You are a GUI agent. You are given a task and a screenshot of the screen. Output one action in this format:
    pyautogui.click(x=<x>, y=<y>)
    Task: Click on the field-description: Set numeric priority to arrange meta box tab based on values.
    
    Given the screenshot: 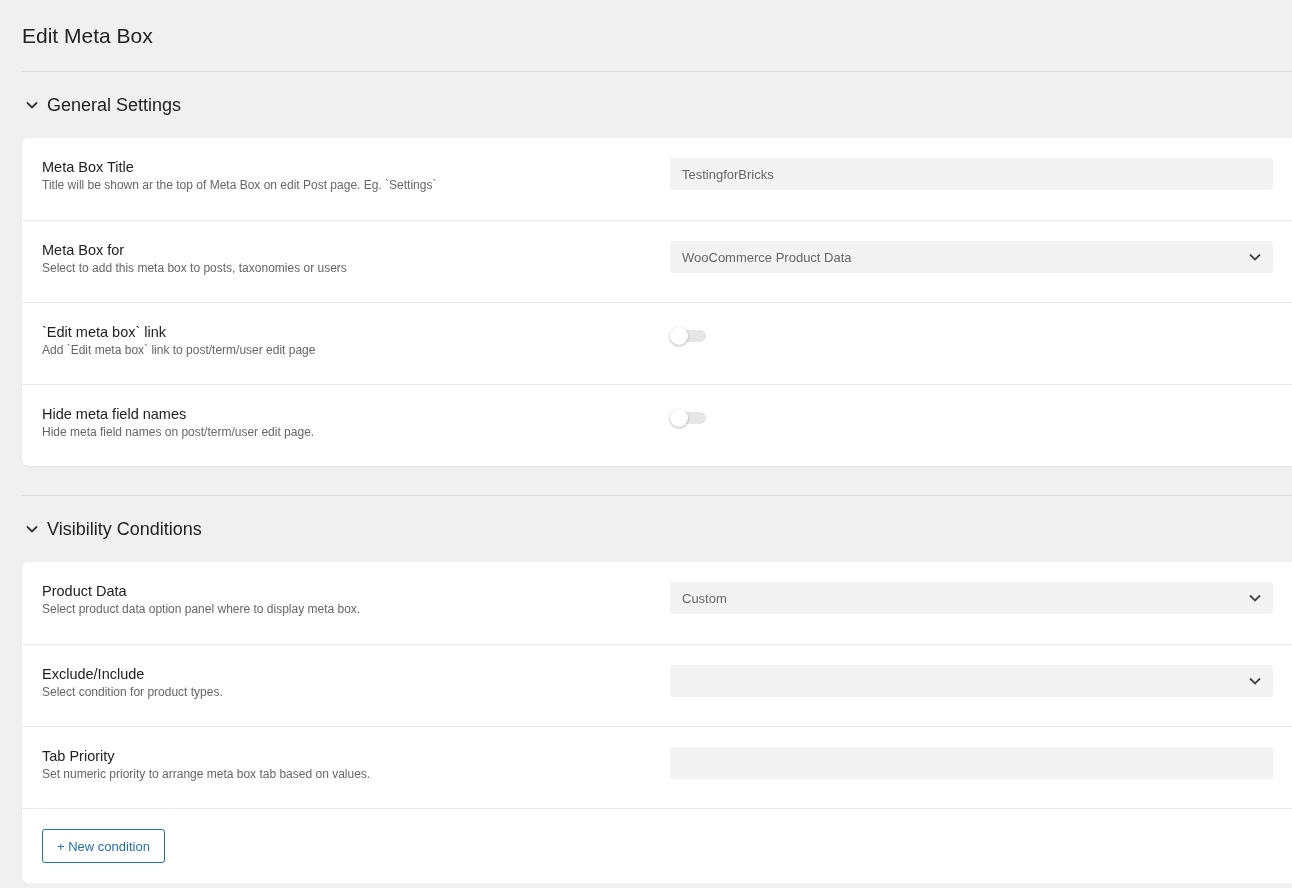 What is the action you would take?
    pyautogui.click(x=206, y=774)
    